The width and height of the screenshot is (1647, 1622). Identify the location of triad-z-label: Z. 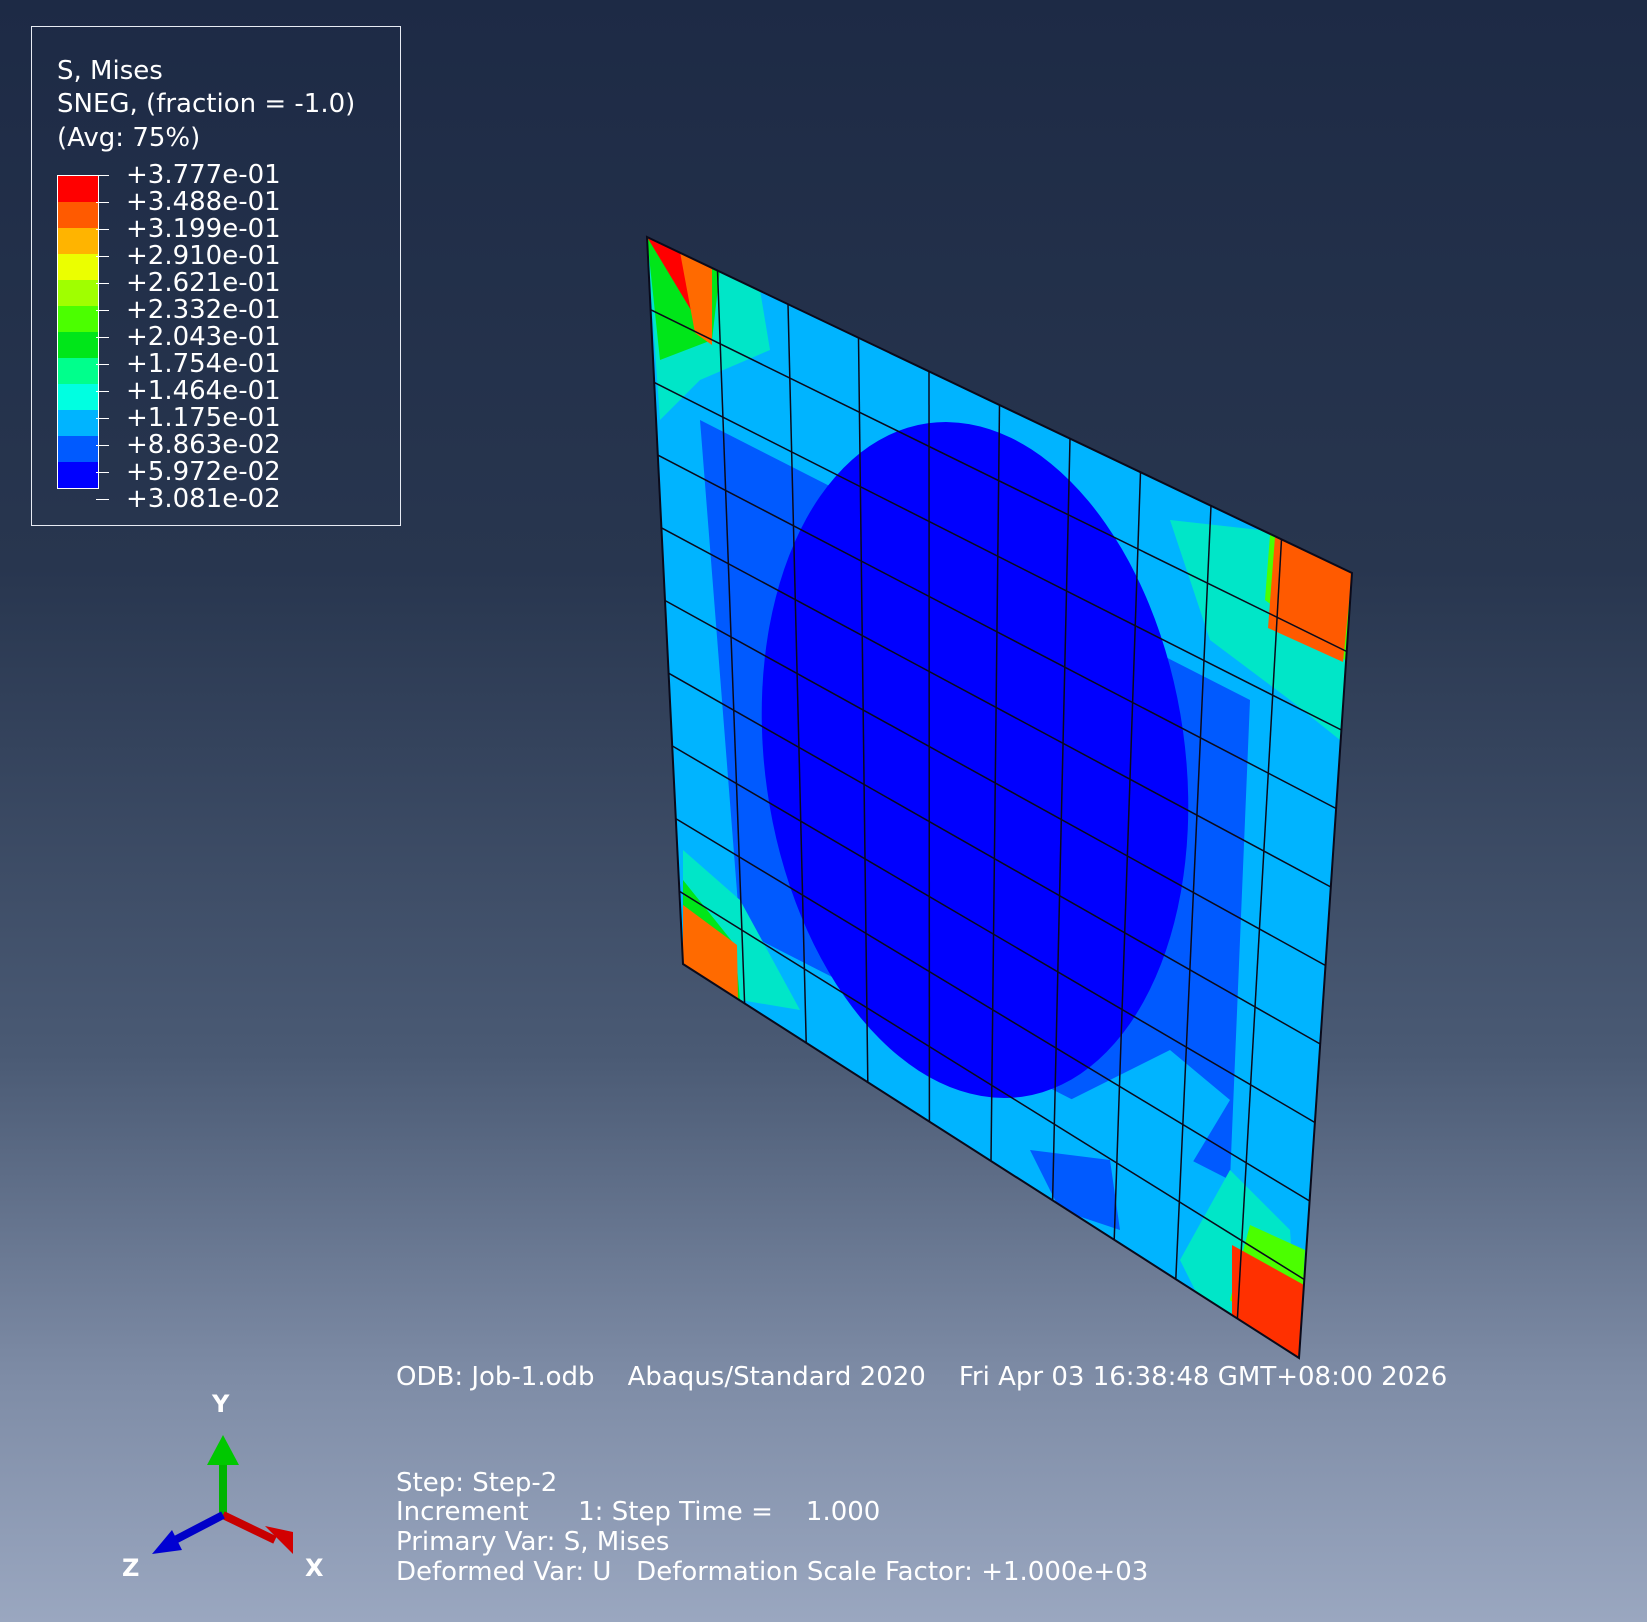
(131, 1568).